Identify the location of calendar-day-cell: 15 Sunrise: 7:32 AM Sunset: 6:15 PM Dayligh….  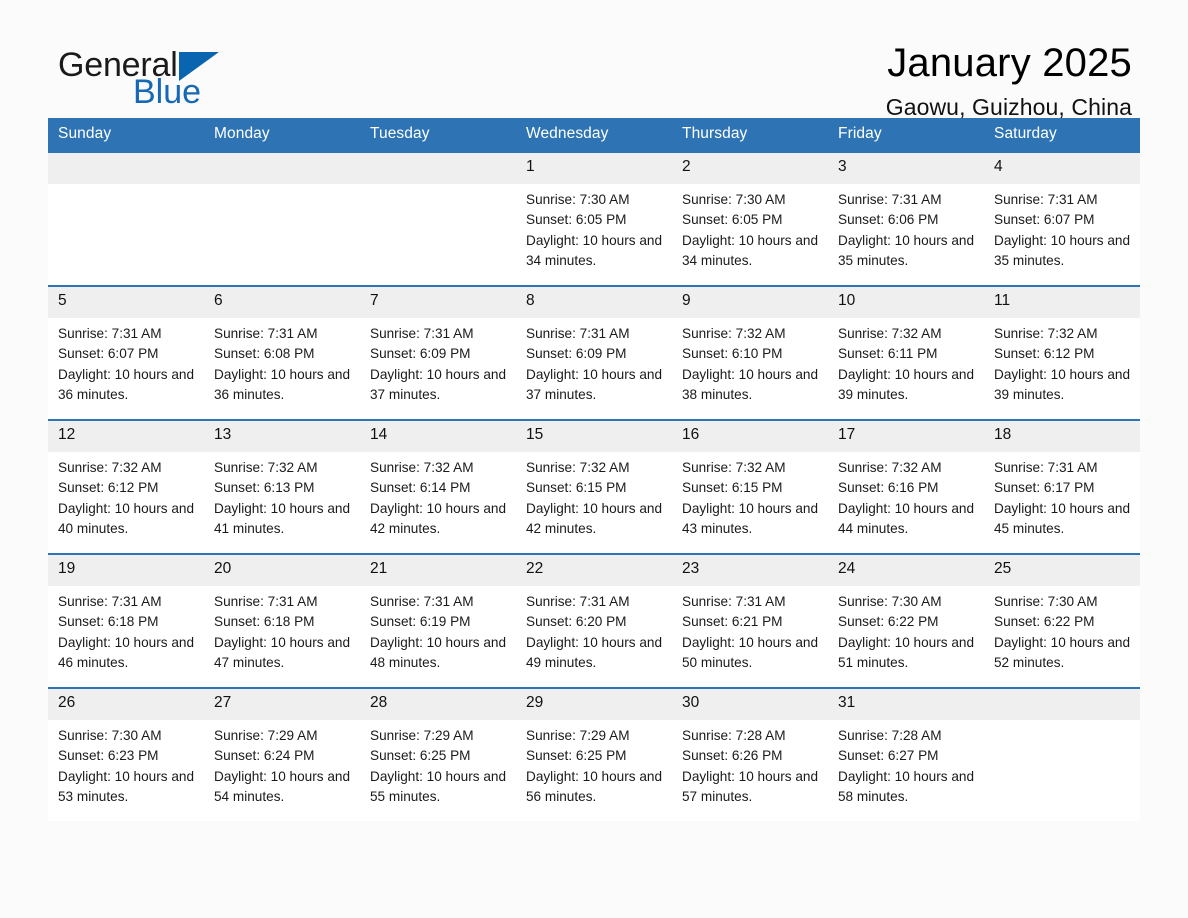
(594, 486).